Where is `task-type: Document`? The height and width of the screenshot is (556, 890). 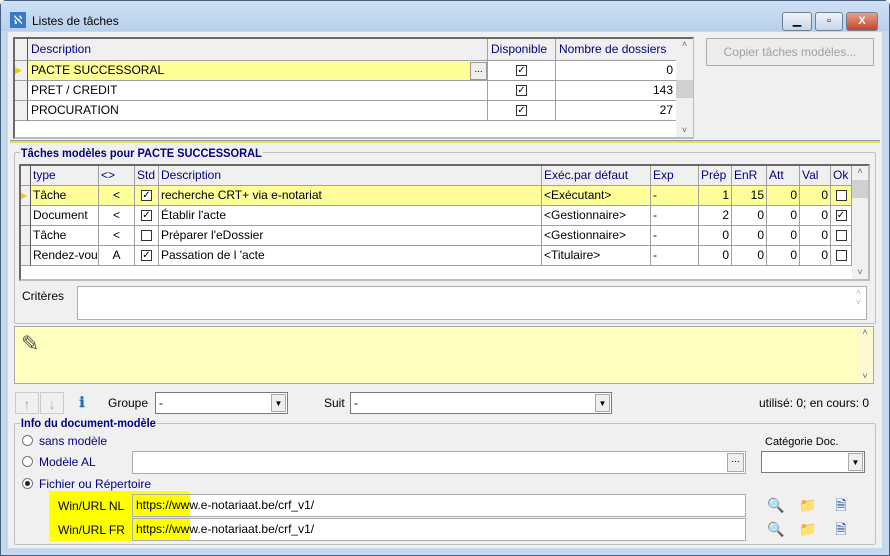 task-type: Document is located at coordinates (65, 216).